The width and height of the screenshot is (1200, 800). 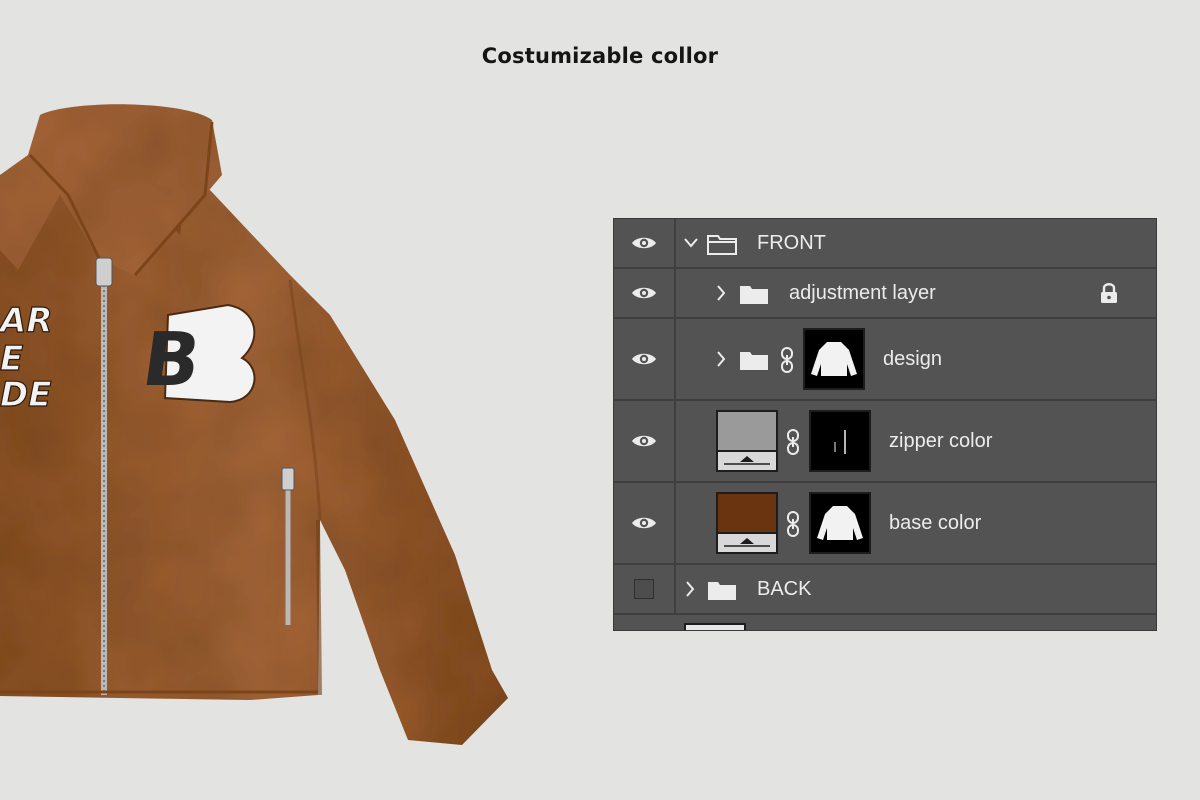 What do you see at coordinates (935, 523) in the screenshot?
I see `layer-name: base color` at bounding box center [935, 523].